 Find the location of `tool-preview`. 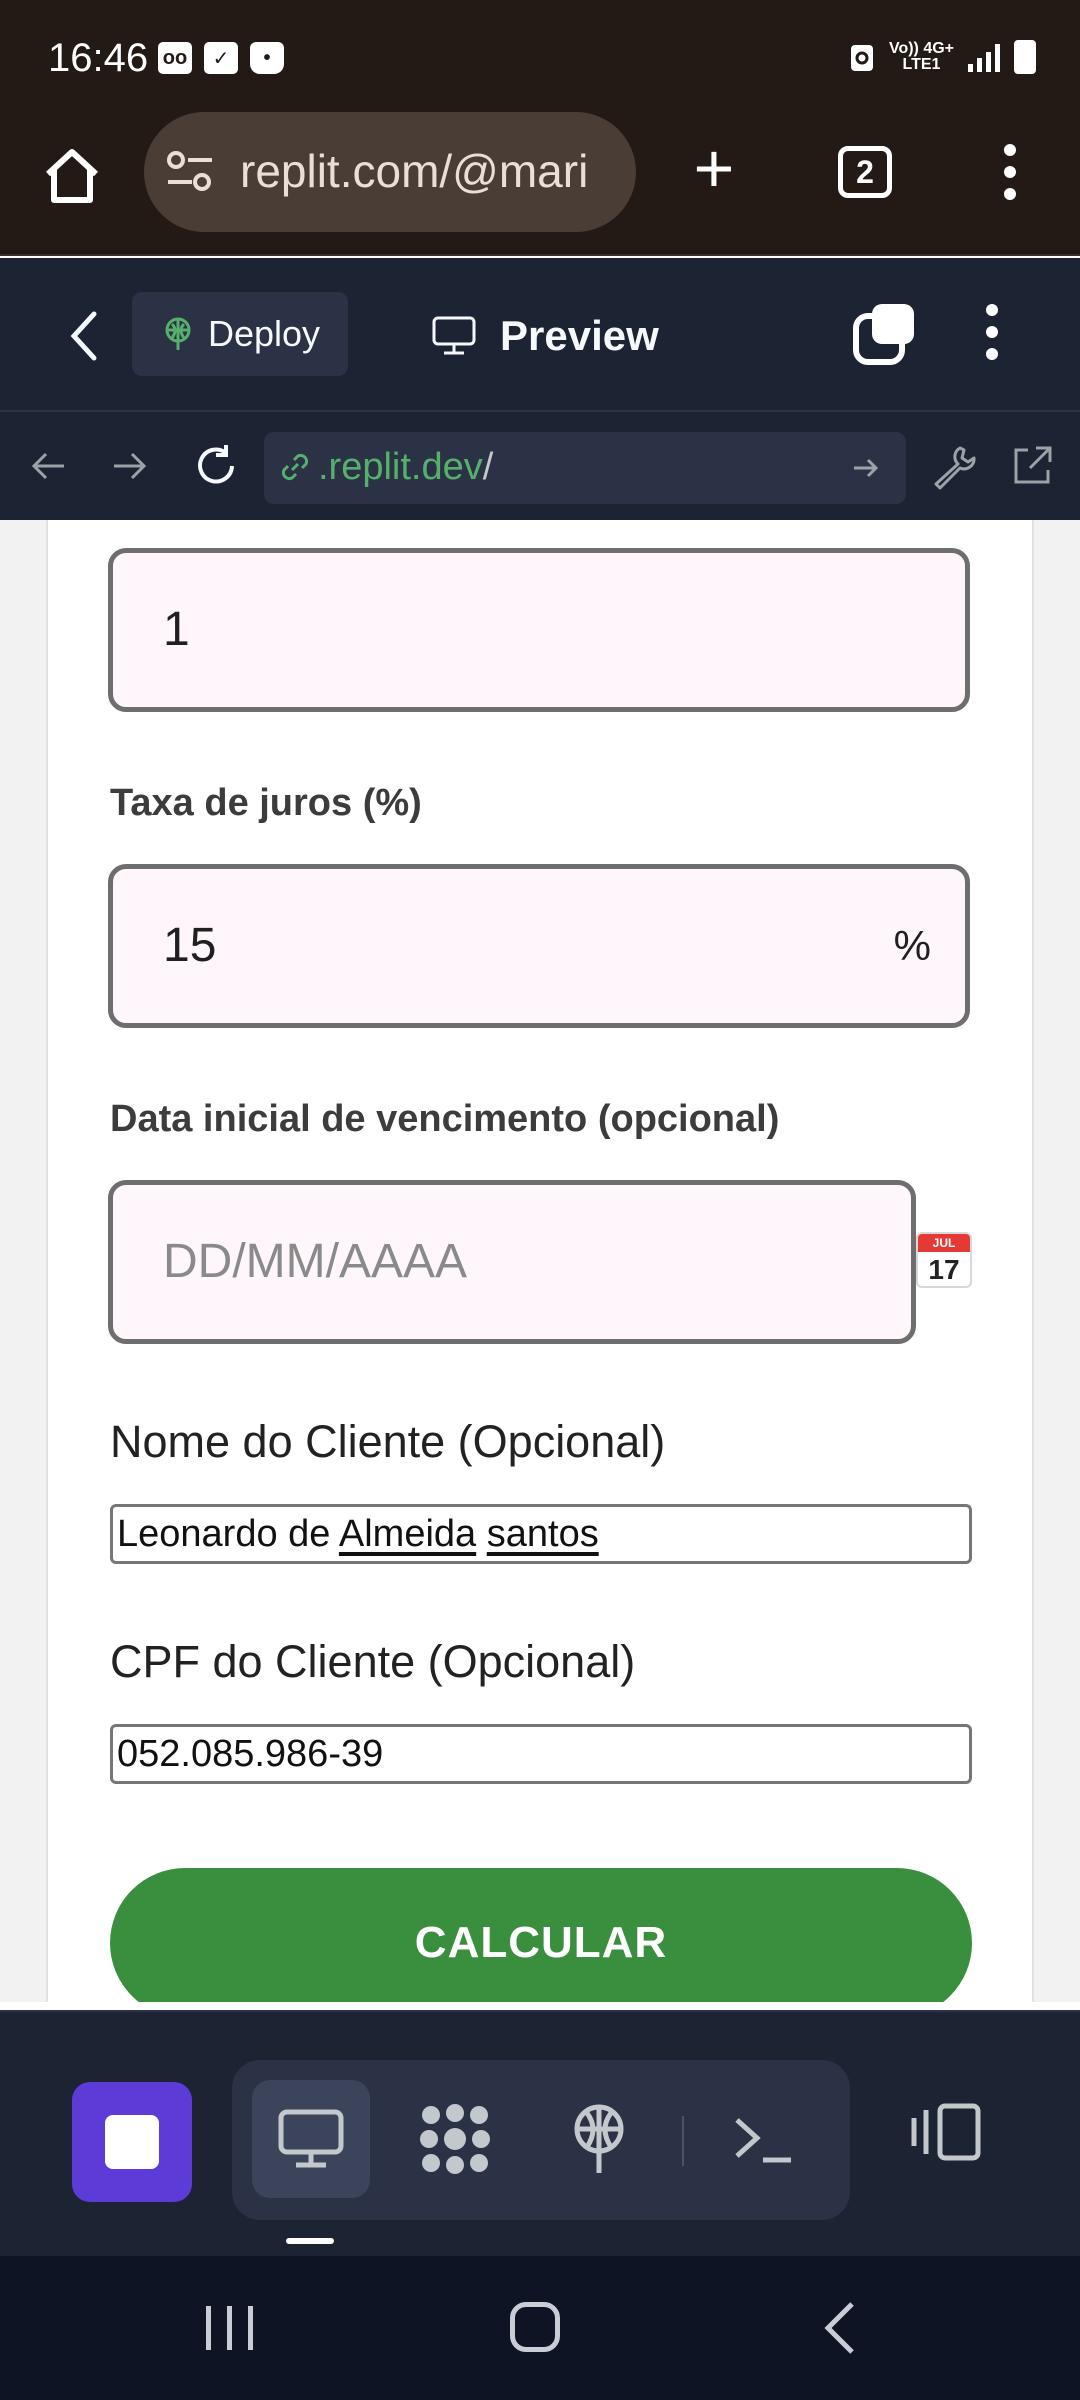

tool-preview is located at coordinates (311, 2139).